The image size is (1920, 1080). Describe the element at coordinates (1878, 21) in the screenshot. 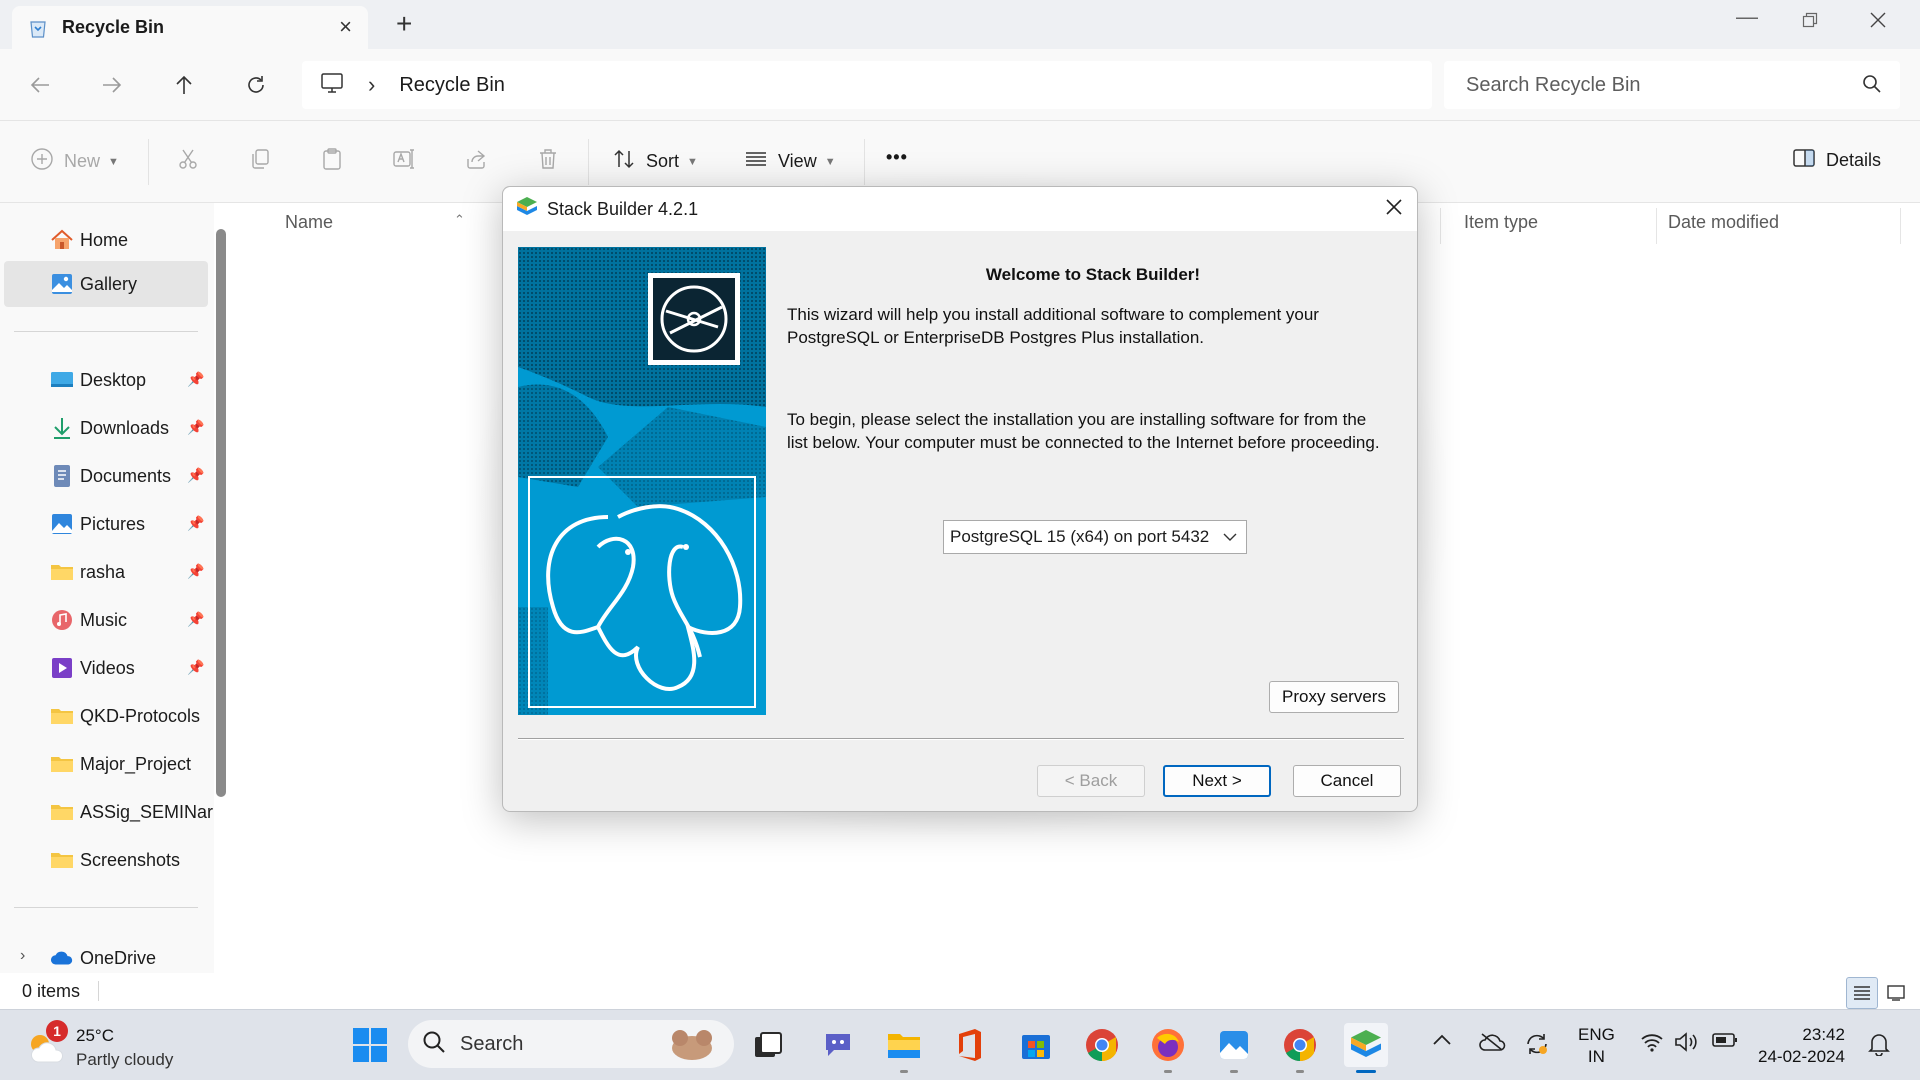

I see `close-window-icon` at that location.